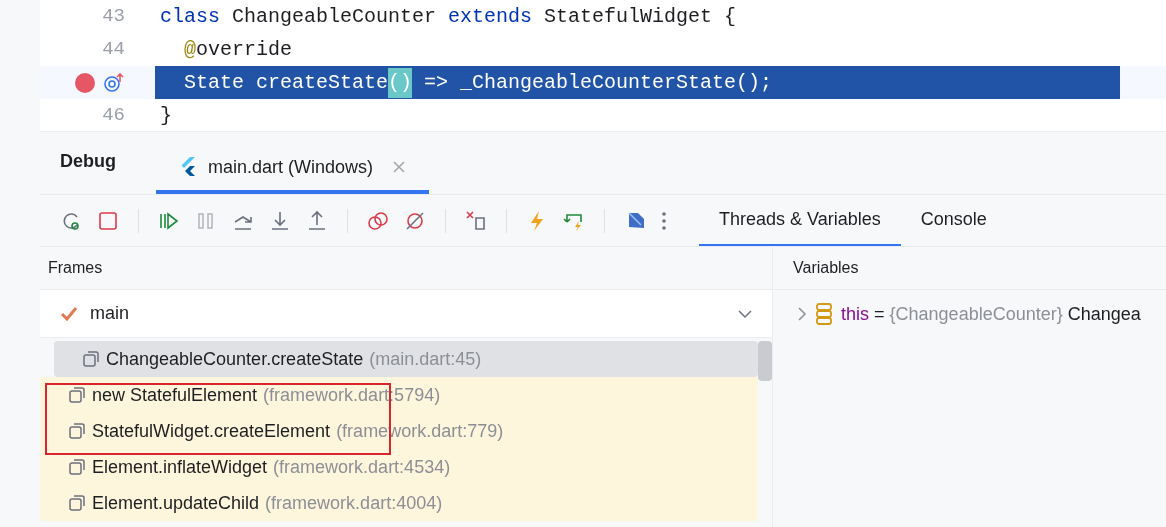  Describe the element at coordinates (406, 359) in the screenshot. I see `stack-frame: ChangeableCounter.createState (main.dart:45)` at that location.